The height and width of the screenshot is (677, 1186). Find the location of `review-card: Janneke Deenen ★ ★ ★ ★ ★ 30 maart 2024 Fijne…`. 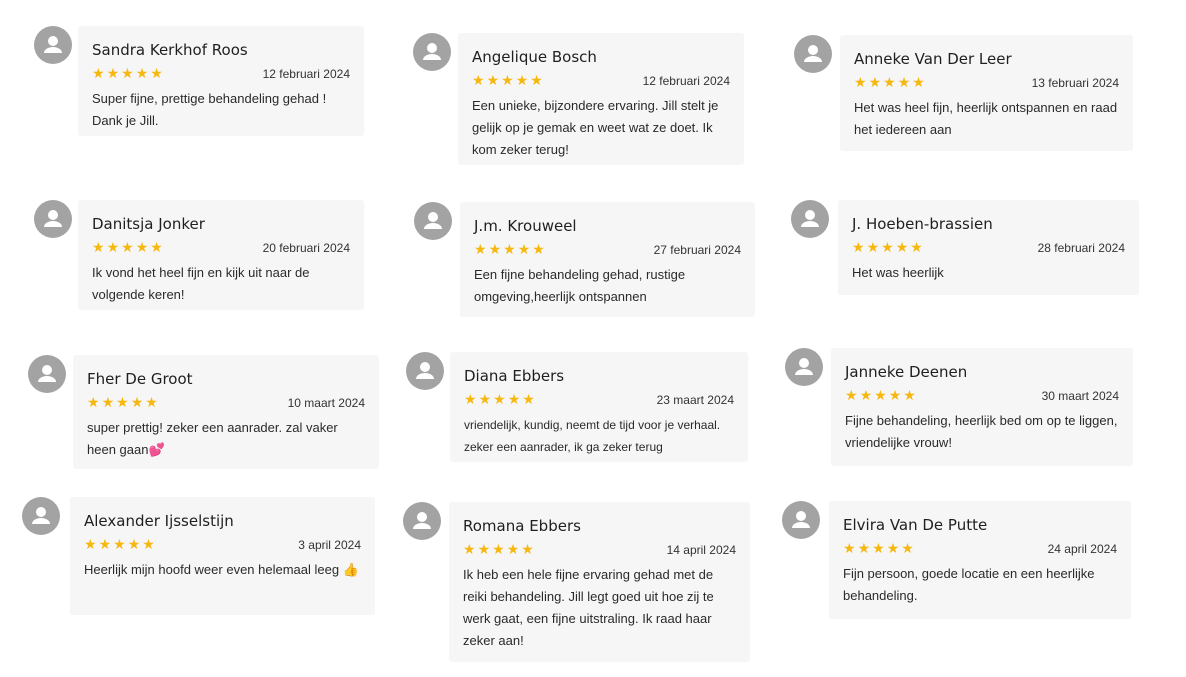

review-card: Janneke Deenen ★ ★ ★ ★ ★ 30 maart 2024 Fijne… is located at coordinates (982, 407).